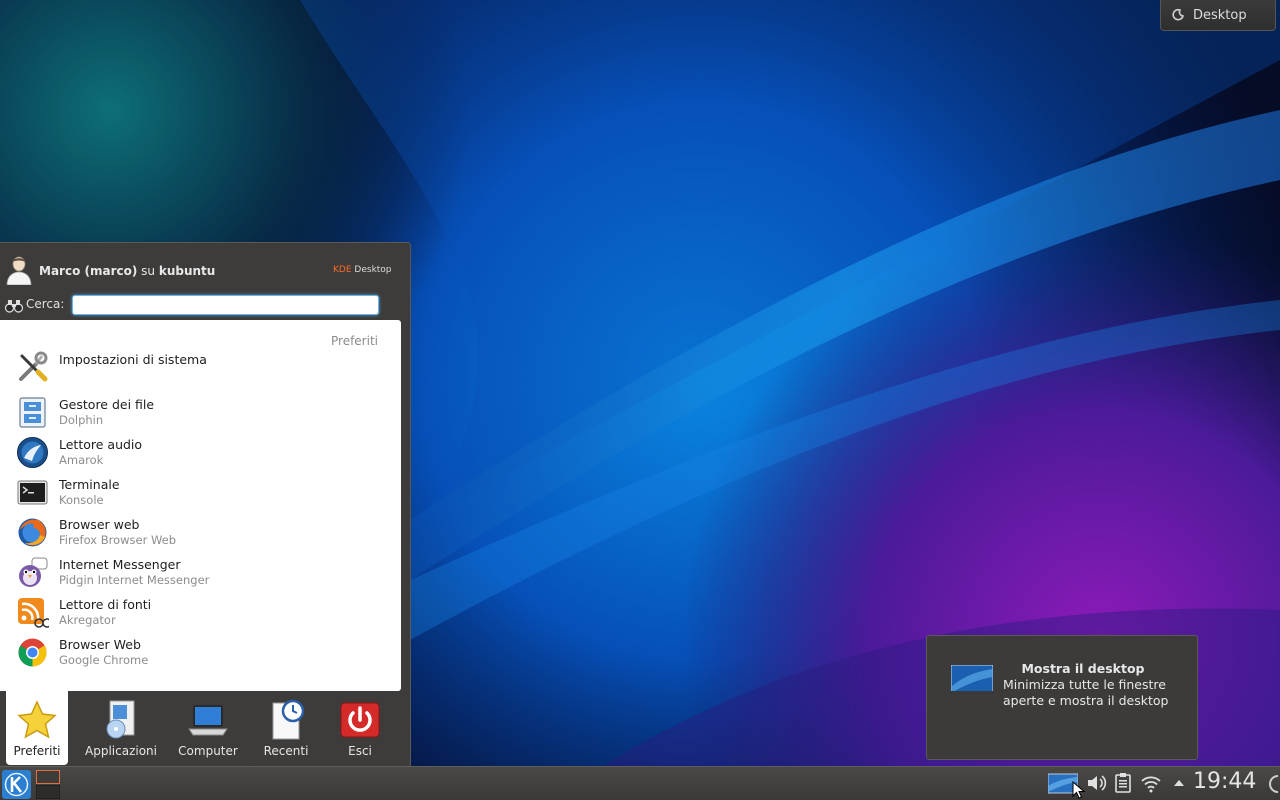  Describe the element at coordinates (19, 270) in the screenshot. I see `user-avatar` at that location.